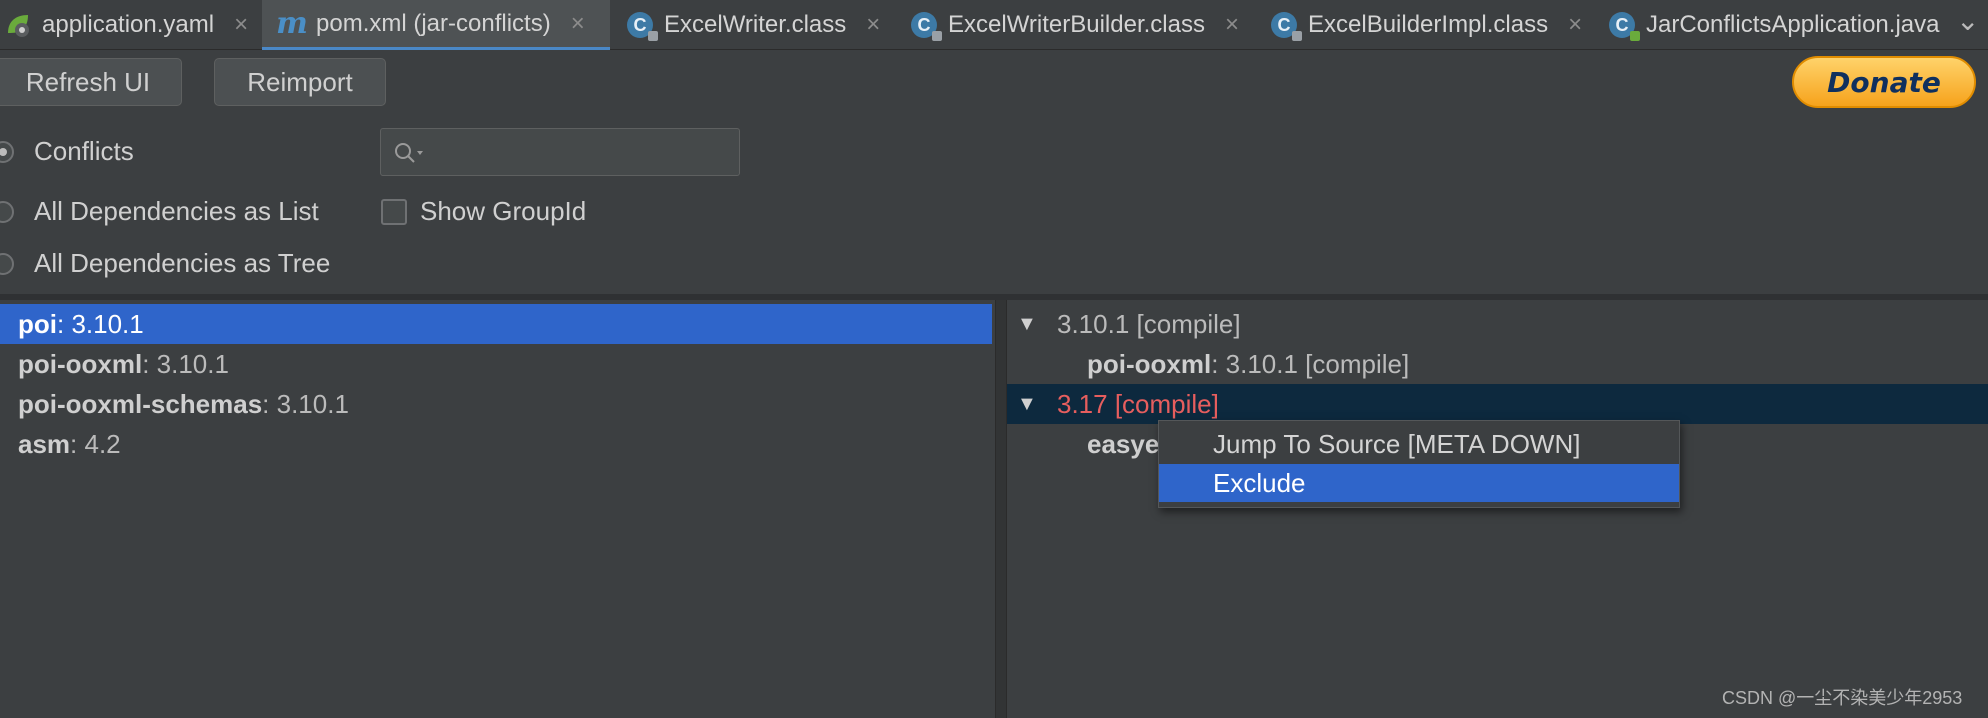  I want to click on tab-label: application.yaml, so click(128, 24).